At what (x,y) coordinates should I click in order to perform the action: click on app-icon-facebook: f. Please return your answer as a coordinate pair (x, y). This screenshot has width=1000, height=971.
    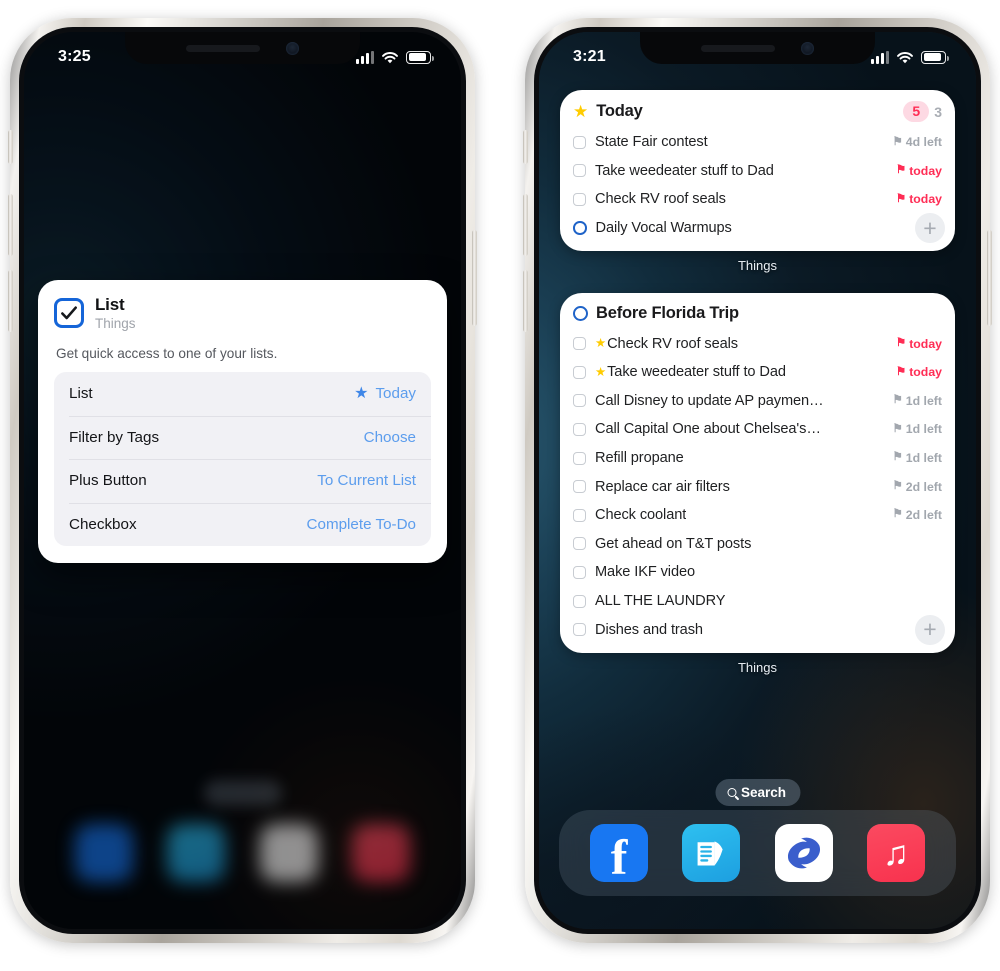
    Looking at the image, I should click on (619, 853).